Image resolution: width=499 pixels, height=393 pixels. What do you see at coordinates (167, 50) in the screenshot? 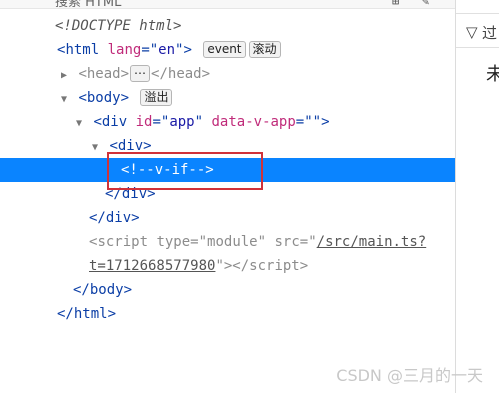
I see `attr-value: en` at bounding box center [167, 50].